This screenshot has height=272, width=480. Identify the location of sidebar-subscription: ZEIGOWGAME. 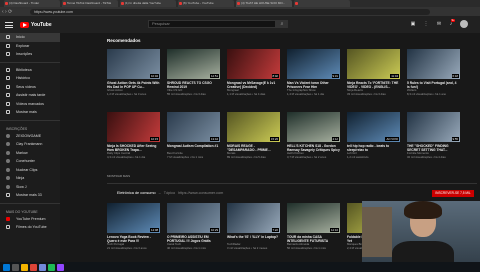
(30, 136).